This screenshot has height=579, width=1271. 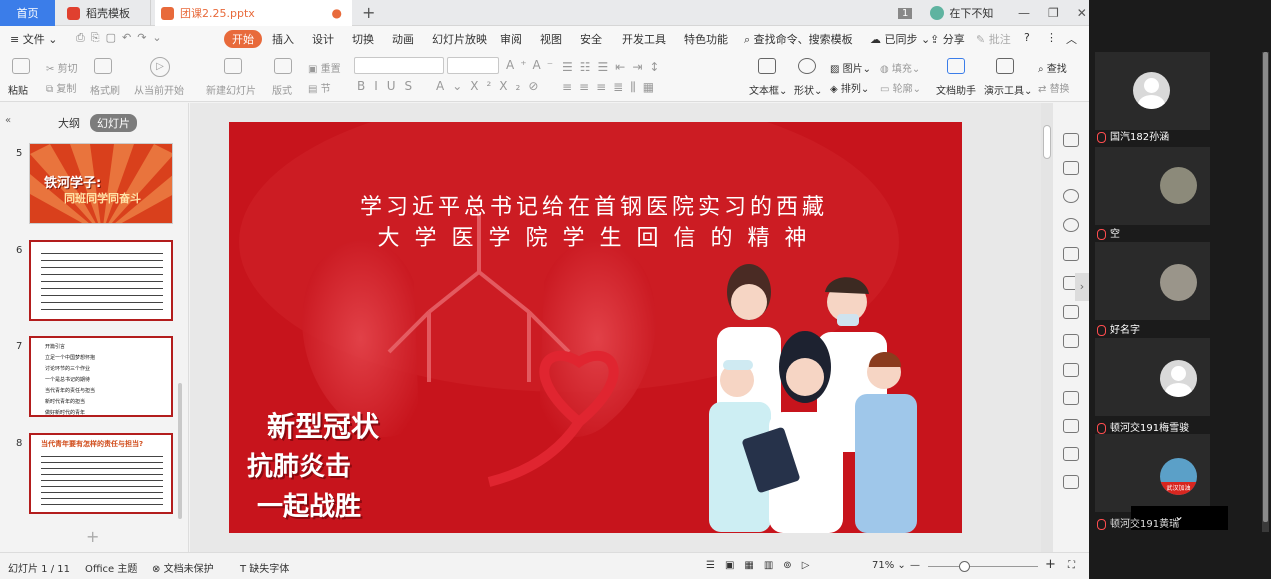 What do you see at coordinates (900, 39) in the screenshot?
I see `sync-status: ☁ 已同步 ⌄` at bounding box center [900, 39].